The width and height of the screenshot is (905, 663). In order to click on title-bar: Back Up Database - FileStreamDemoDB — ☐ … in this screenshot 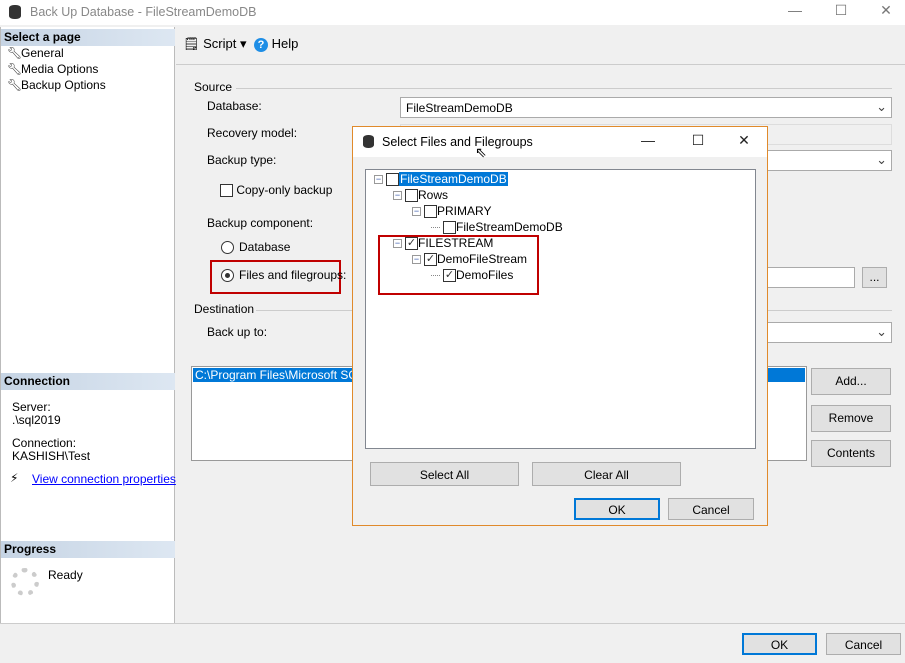, I will do `click(452, 12)`.